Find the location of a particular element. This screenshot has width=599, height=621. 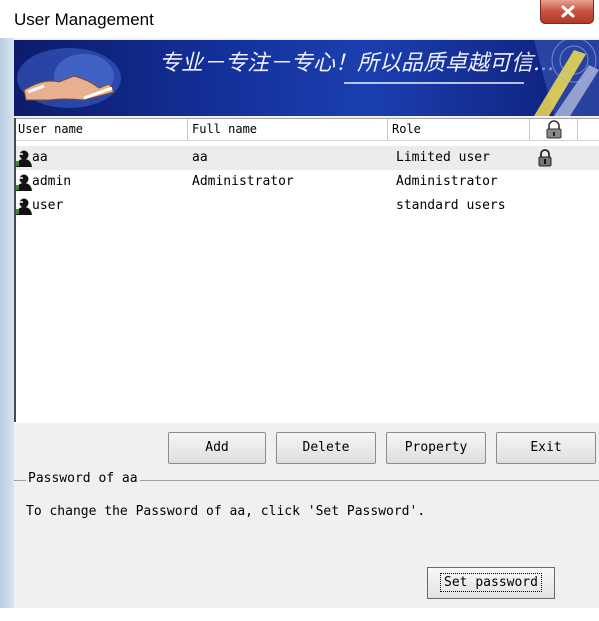

column-header-full-name: Full name is located at coordinates (288, 129).